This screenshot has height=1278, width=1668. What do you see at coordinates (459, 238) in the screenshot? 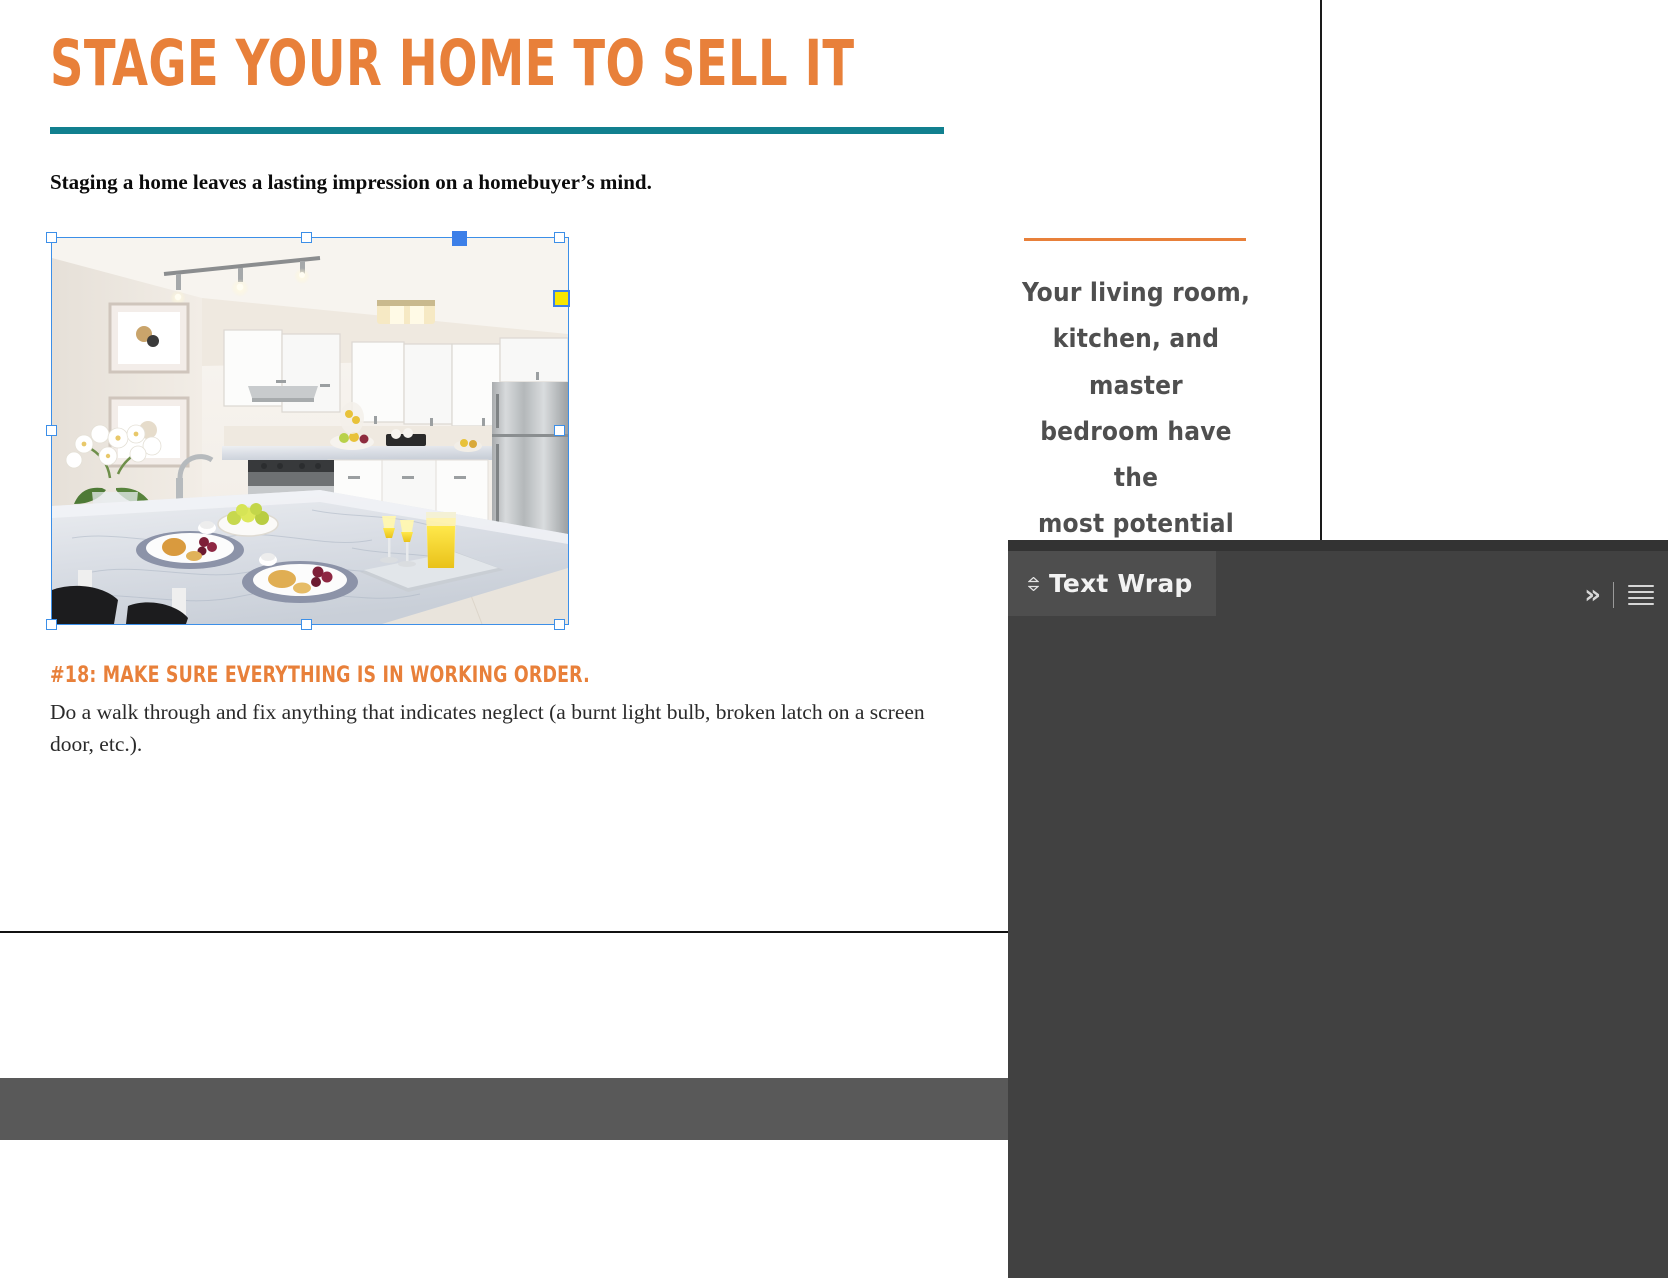
I see `resize-handle-top-active` at bounding box center [459, 238].